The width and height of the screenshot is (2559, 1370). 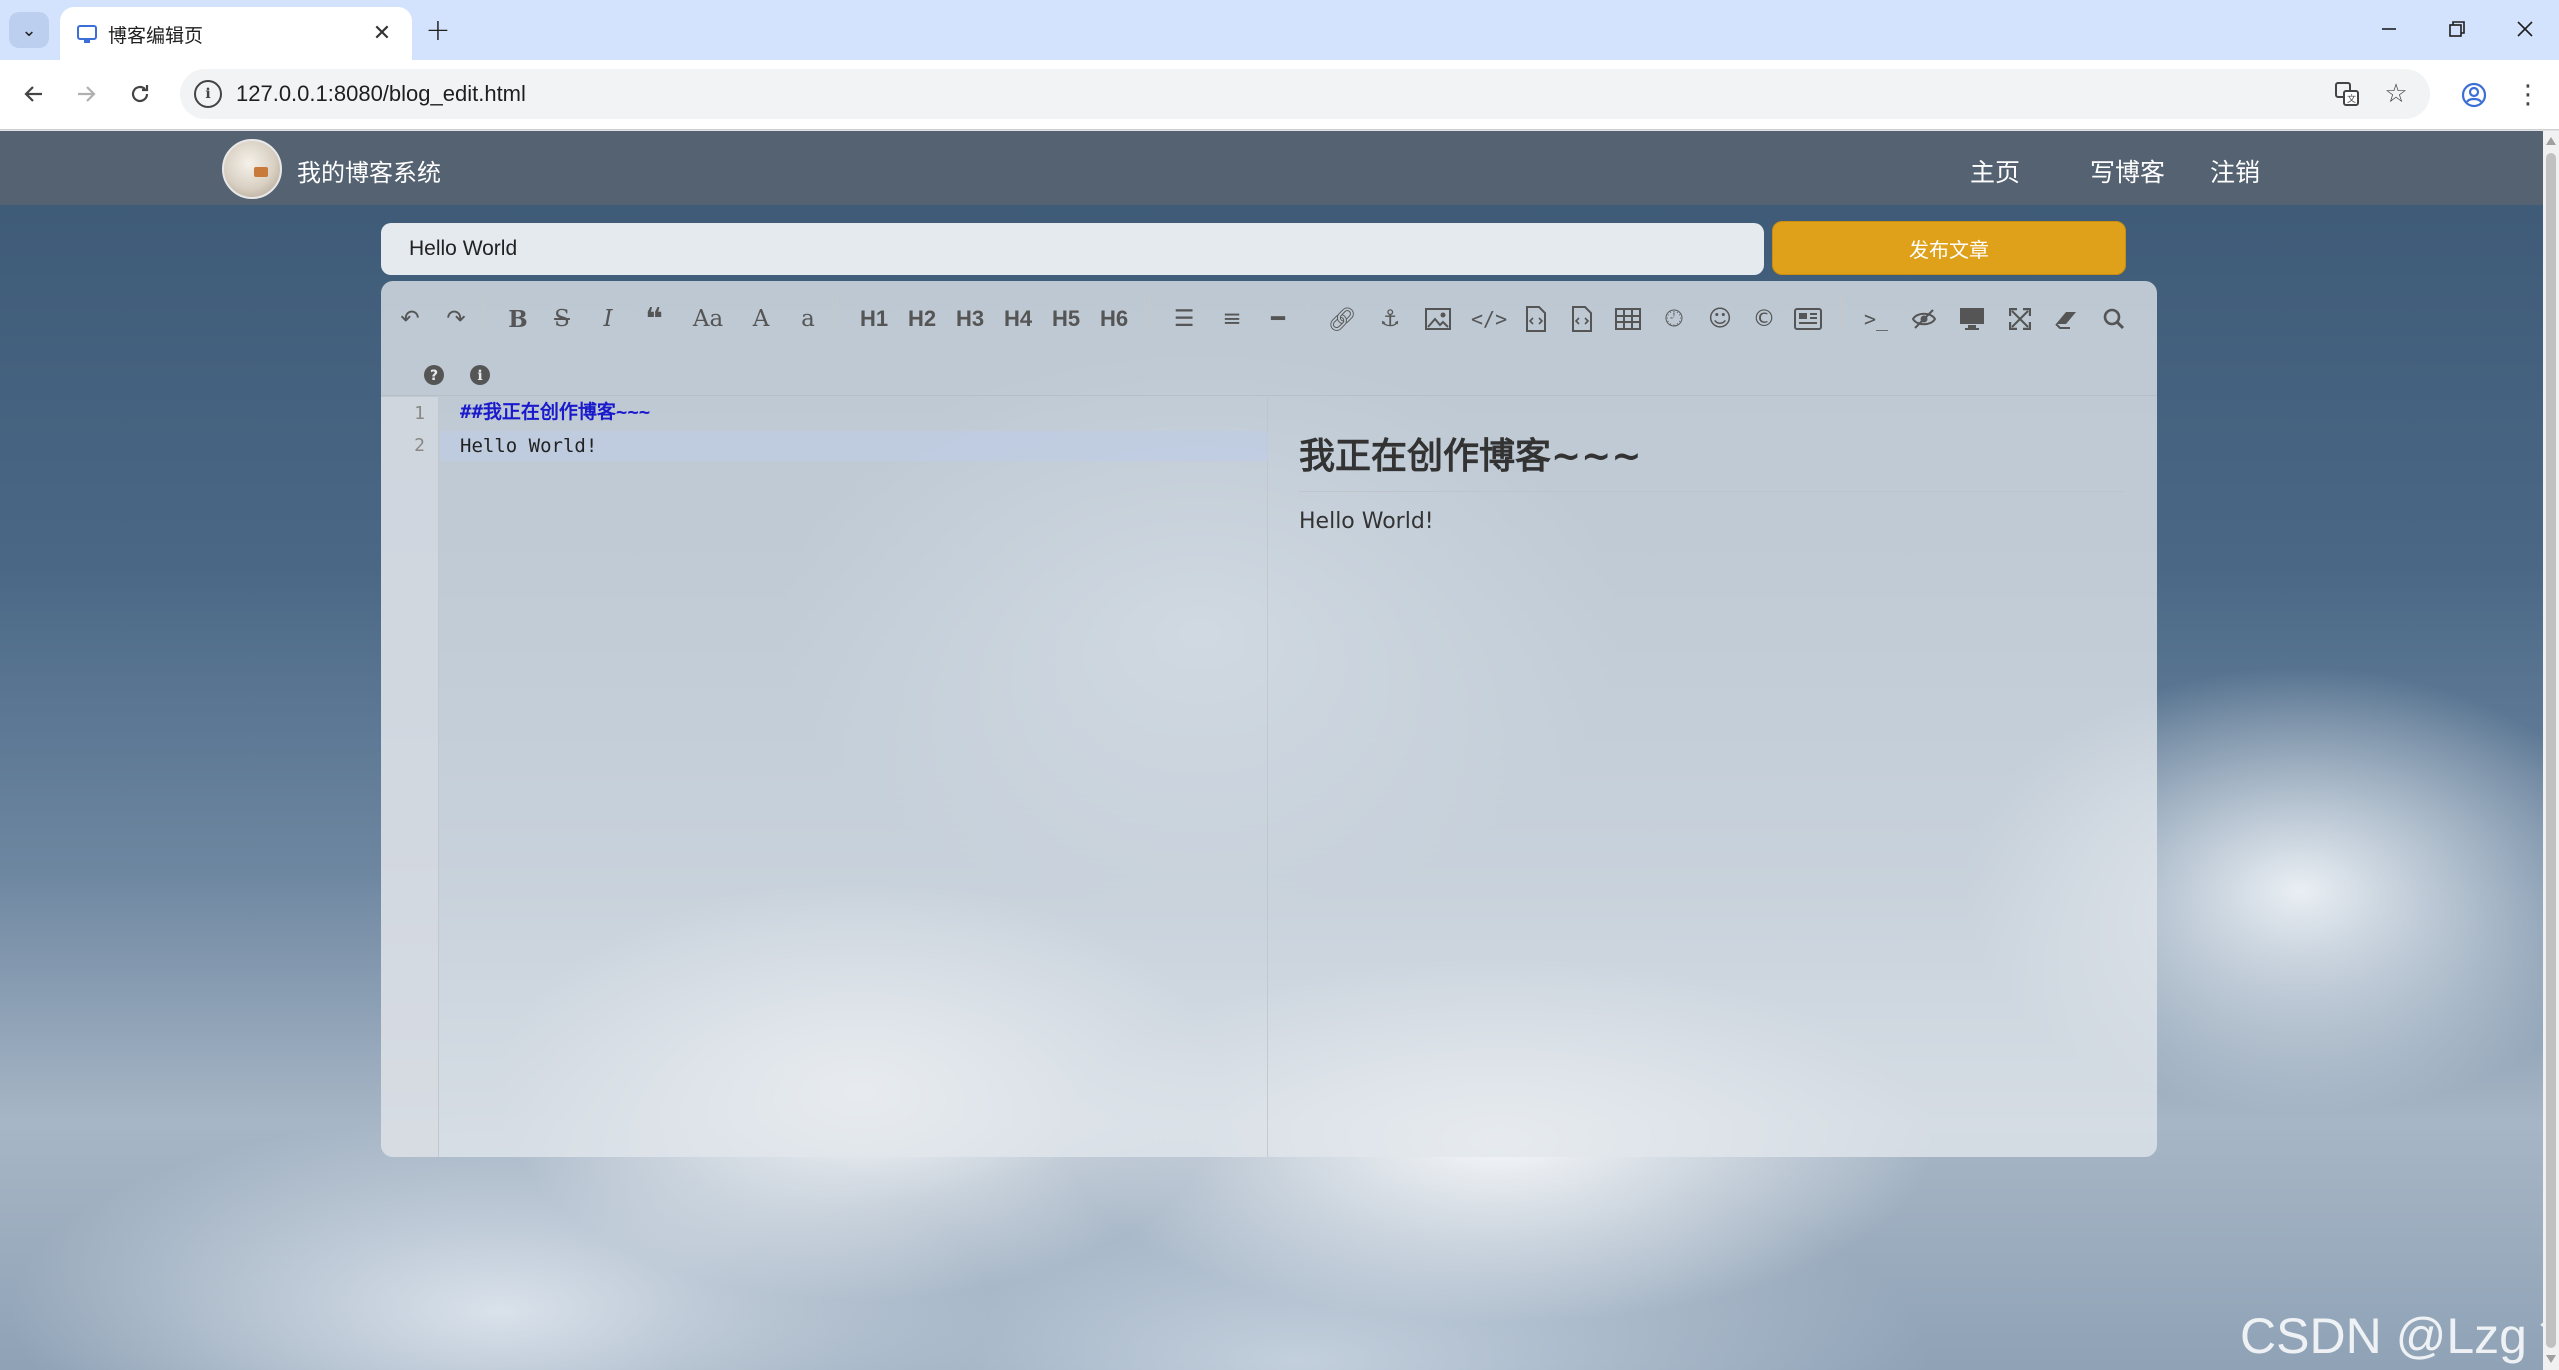 What do you see at coordinates (410, 319) in the screenshot?
I see `undo-icon: ↶` at bounding box center [410, 319].